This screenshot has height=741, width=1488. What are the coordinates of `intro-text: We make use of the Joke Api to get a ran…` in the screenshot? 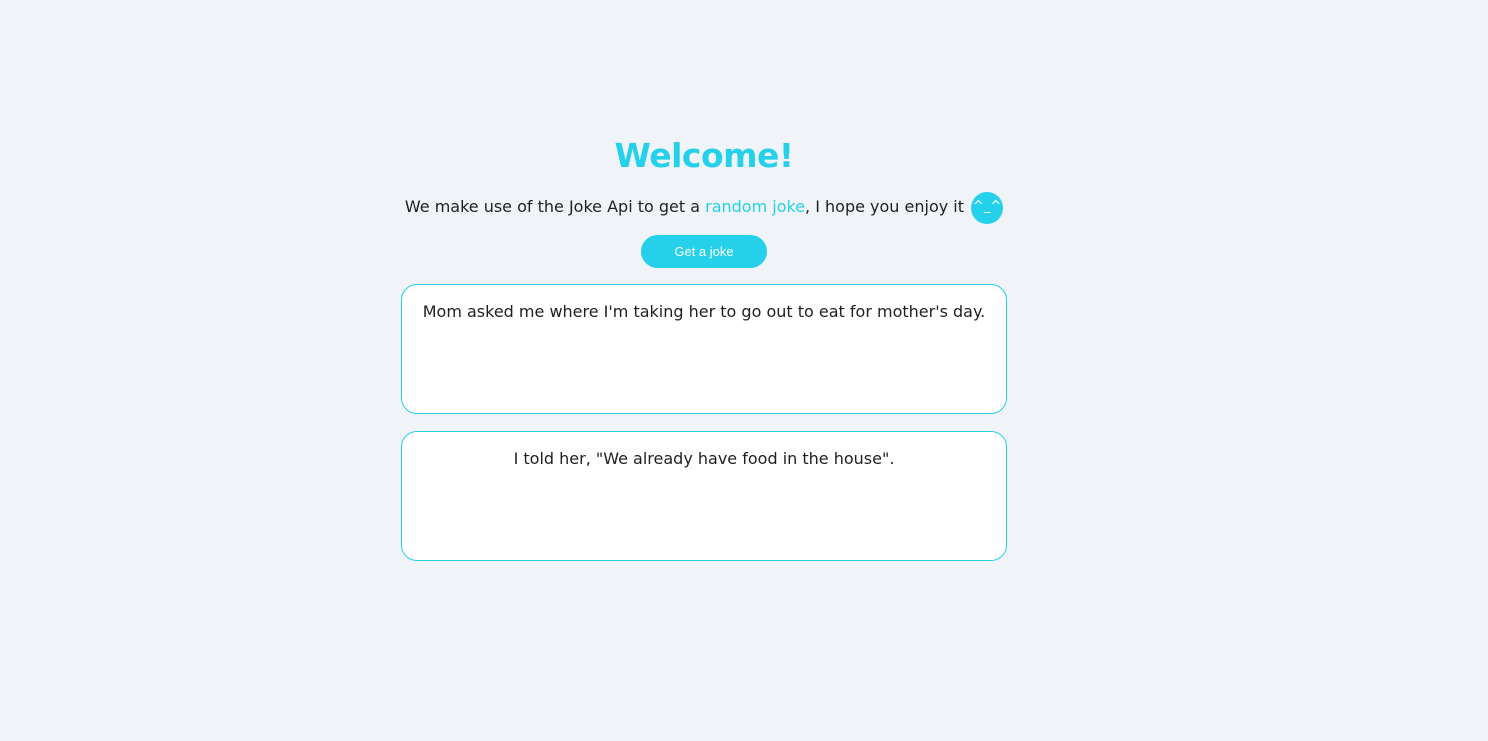 It's located at (704, 207).